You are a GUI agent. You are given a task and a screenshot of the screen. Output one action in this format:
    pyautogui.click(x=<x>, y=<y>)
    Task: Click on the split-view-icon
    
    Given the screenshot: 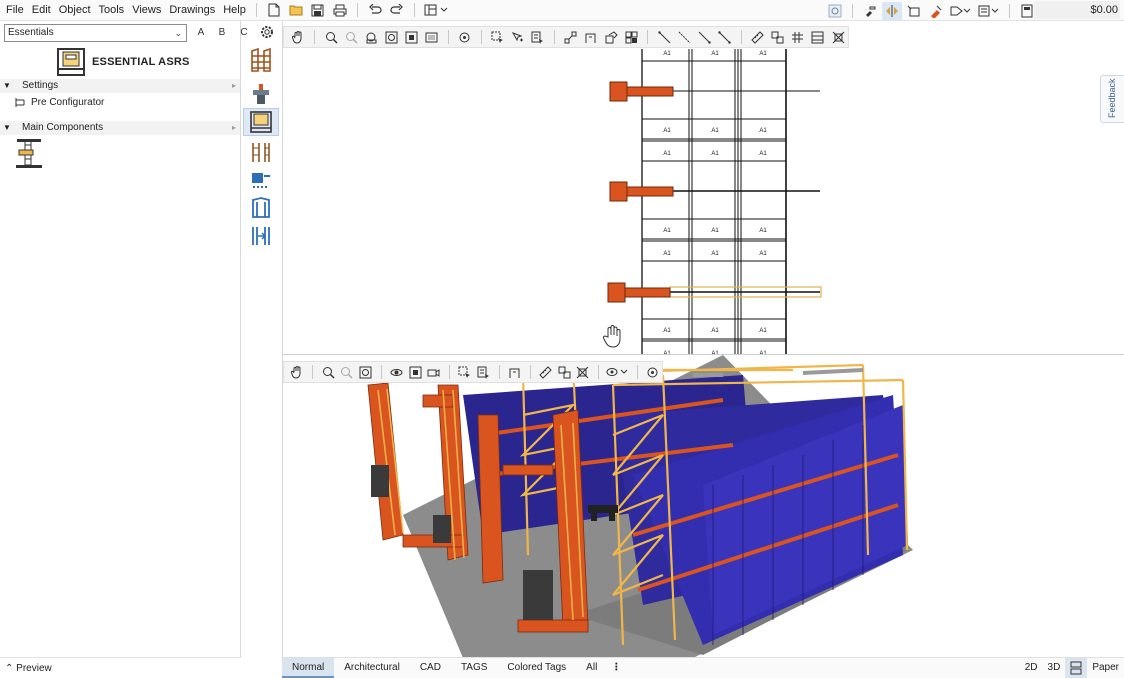 What is the action you would take?
    pyautogui.click(x=1076, y=668)
    